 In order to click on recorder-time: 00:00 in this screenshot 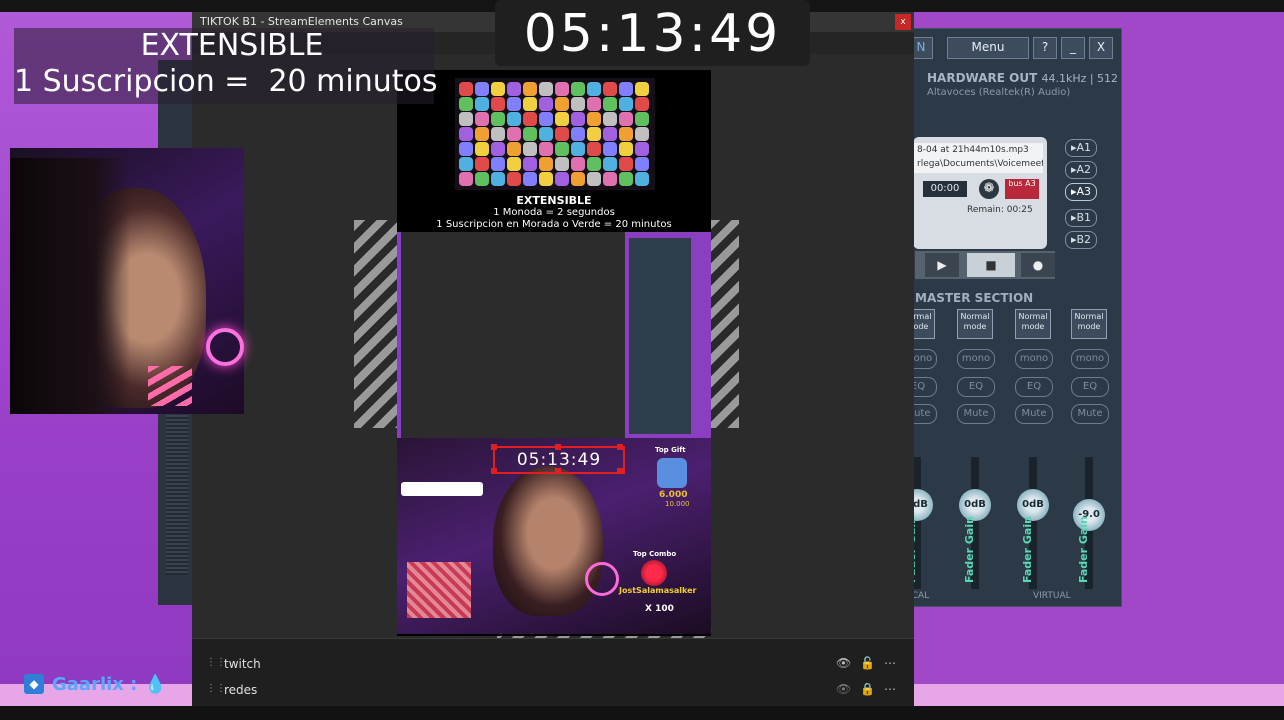, I will do `click(945, 189)`.